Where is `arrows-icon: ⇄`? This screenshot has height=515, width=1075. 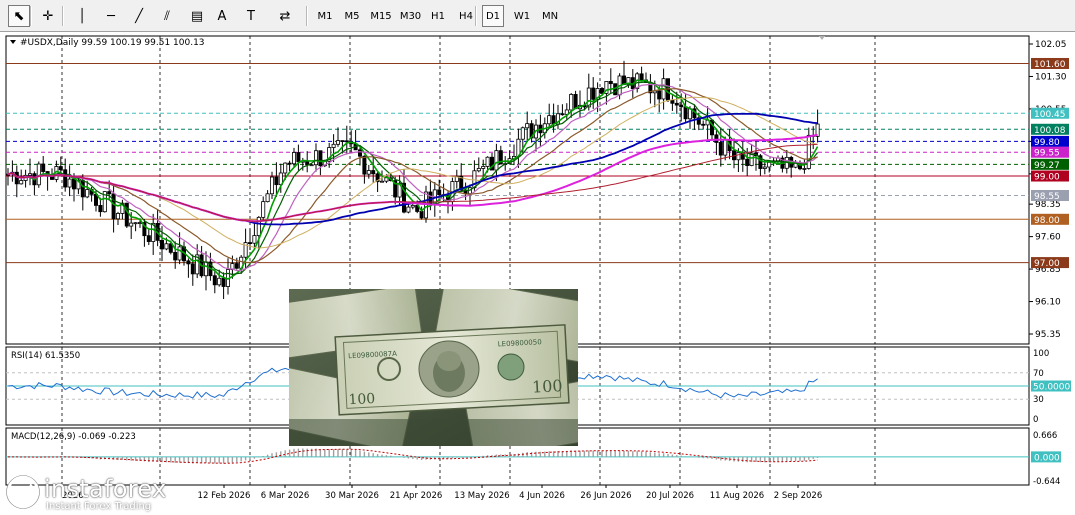
arrows-icon: ⇄ is located at coordinates (285, 16).